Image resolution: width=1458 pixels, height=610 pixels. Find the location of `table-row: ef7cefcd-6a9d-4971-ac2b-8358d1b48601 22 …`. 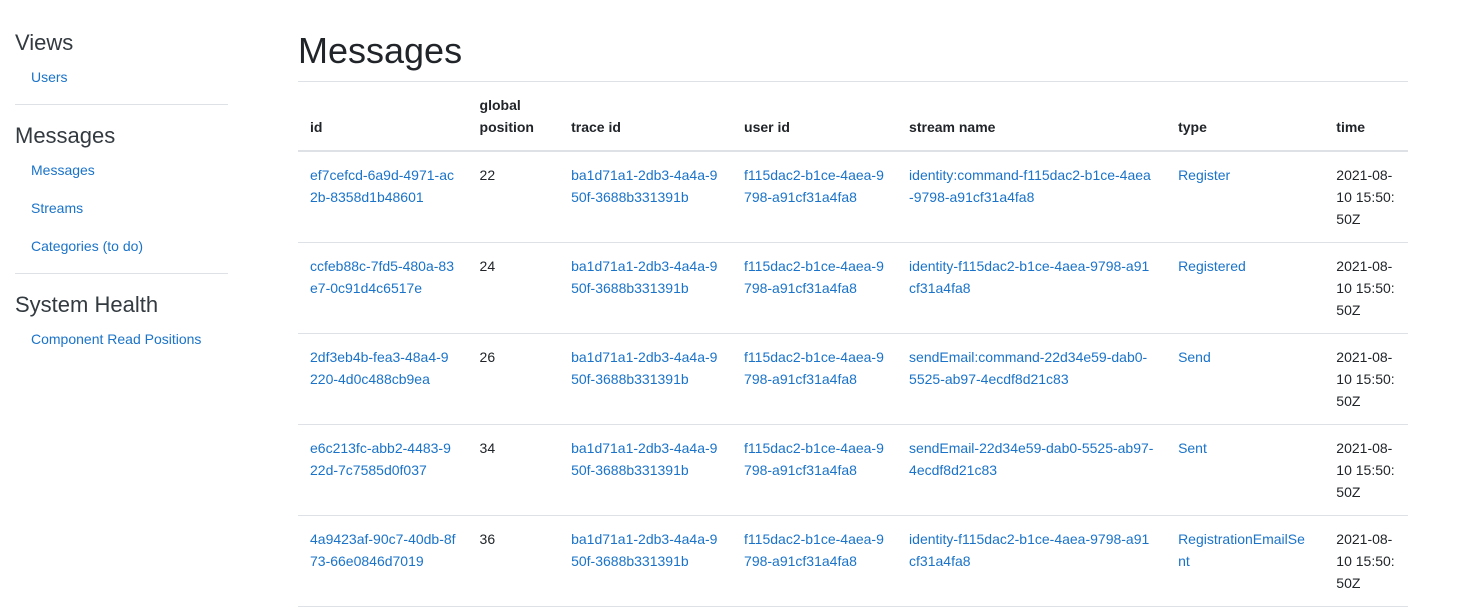

table-row: ef7cefcd-6a9d-4971-ac2b-8358d1b48601 22 … is located at coordinates (853, 197).